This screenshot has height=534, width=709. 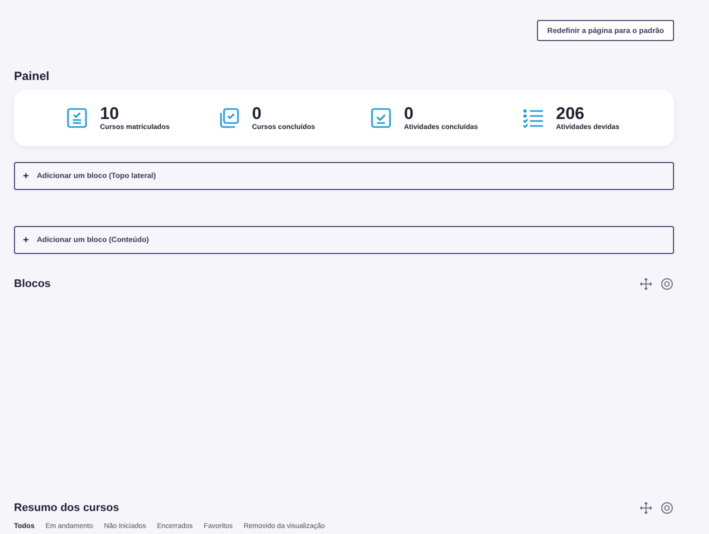 I want to click on section-title: Painel, so click(x=32, y=76).